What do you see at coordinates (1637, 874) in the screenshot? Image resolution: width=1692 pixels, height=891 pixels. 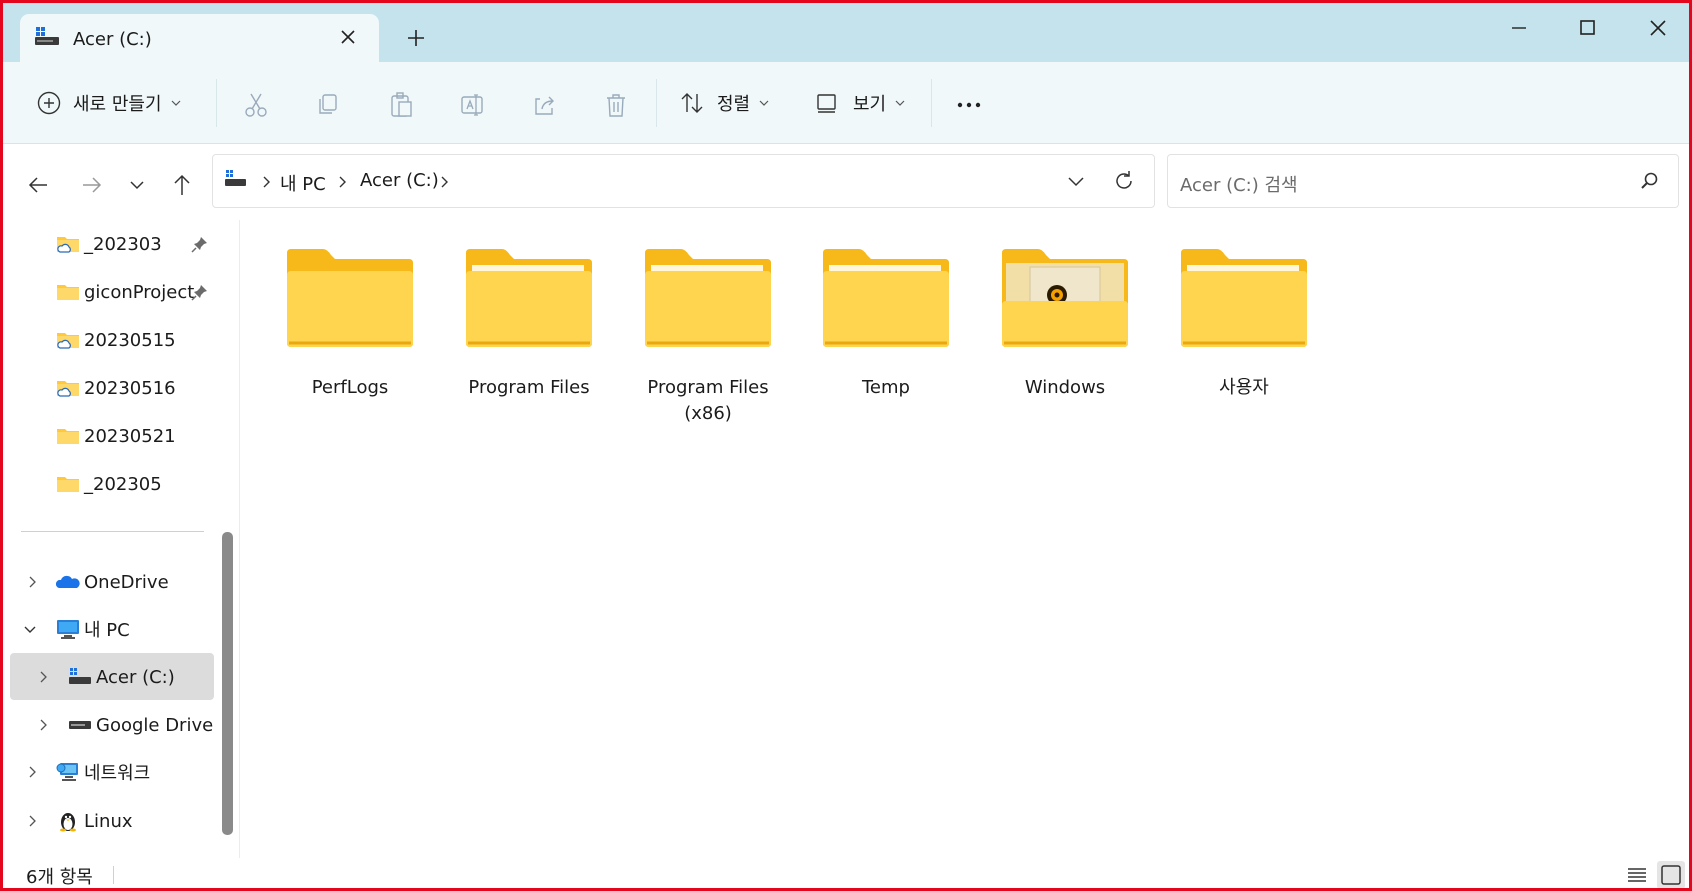 I see `details-view-icon` at bounding box center [1637, 874].